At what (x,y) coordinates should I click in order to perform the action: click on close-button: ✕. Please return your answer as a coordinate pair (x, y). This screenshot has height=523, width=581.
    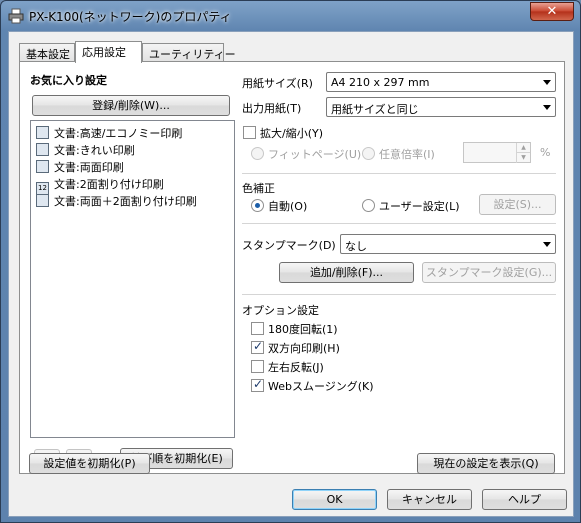
    Looking at the image, I should click on (552, 11).